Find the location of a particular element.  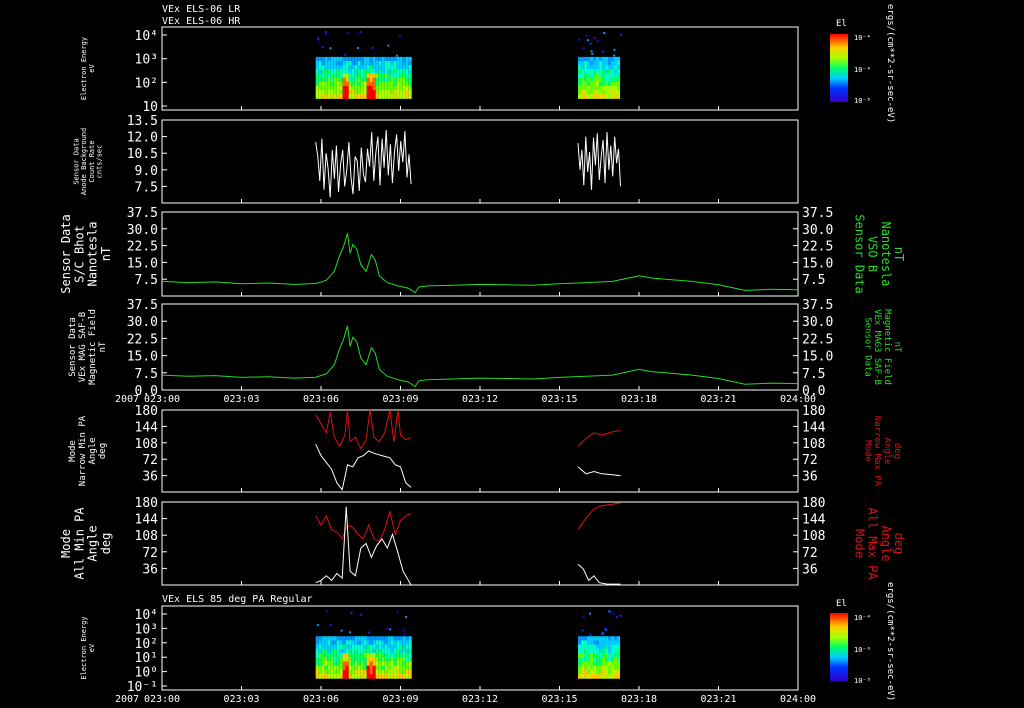

panel-5-ytick-right-label-4: 36 is located at coordinates (810, 477).